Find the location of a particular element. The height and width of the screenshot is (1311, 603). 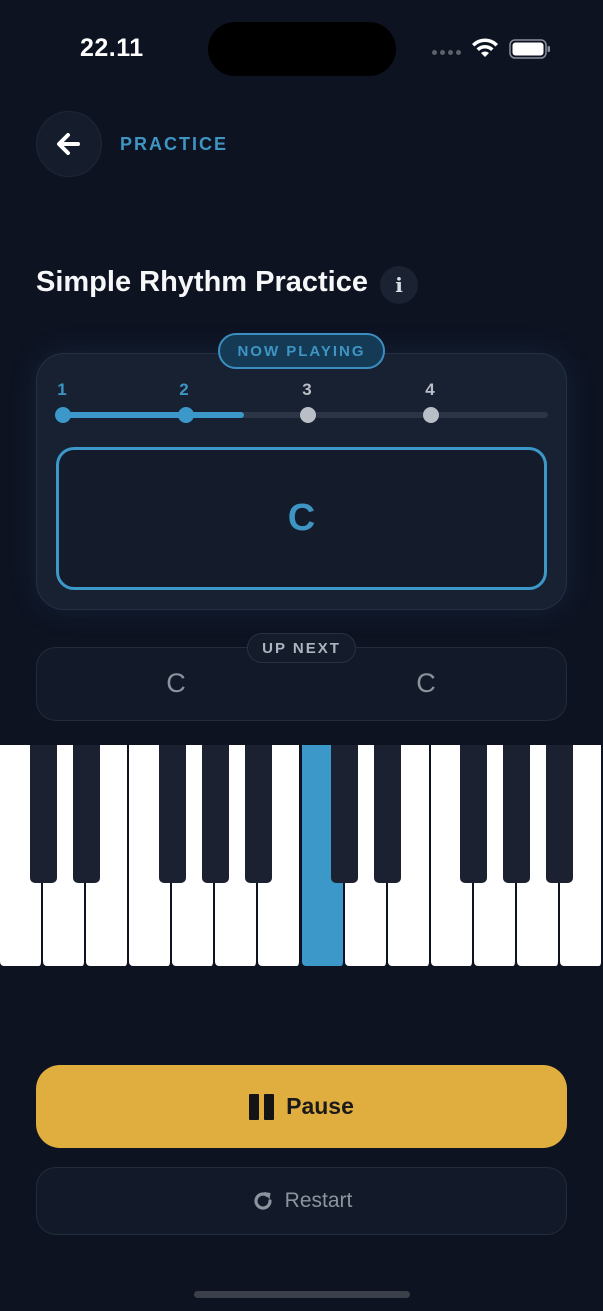

beat-label-2: 2 is located at coordinates (184, 389).